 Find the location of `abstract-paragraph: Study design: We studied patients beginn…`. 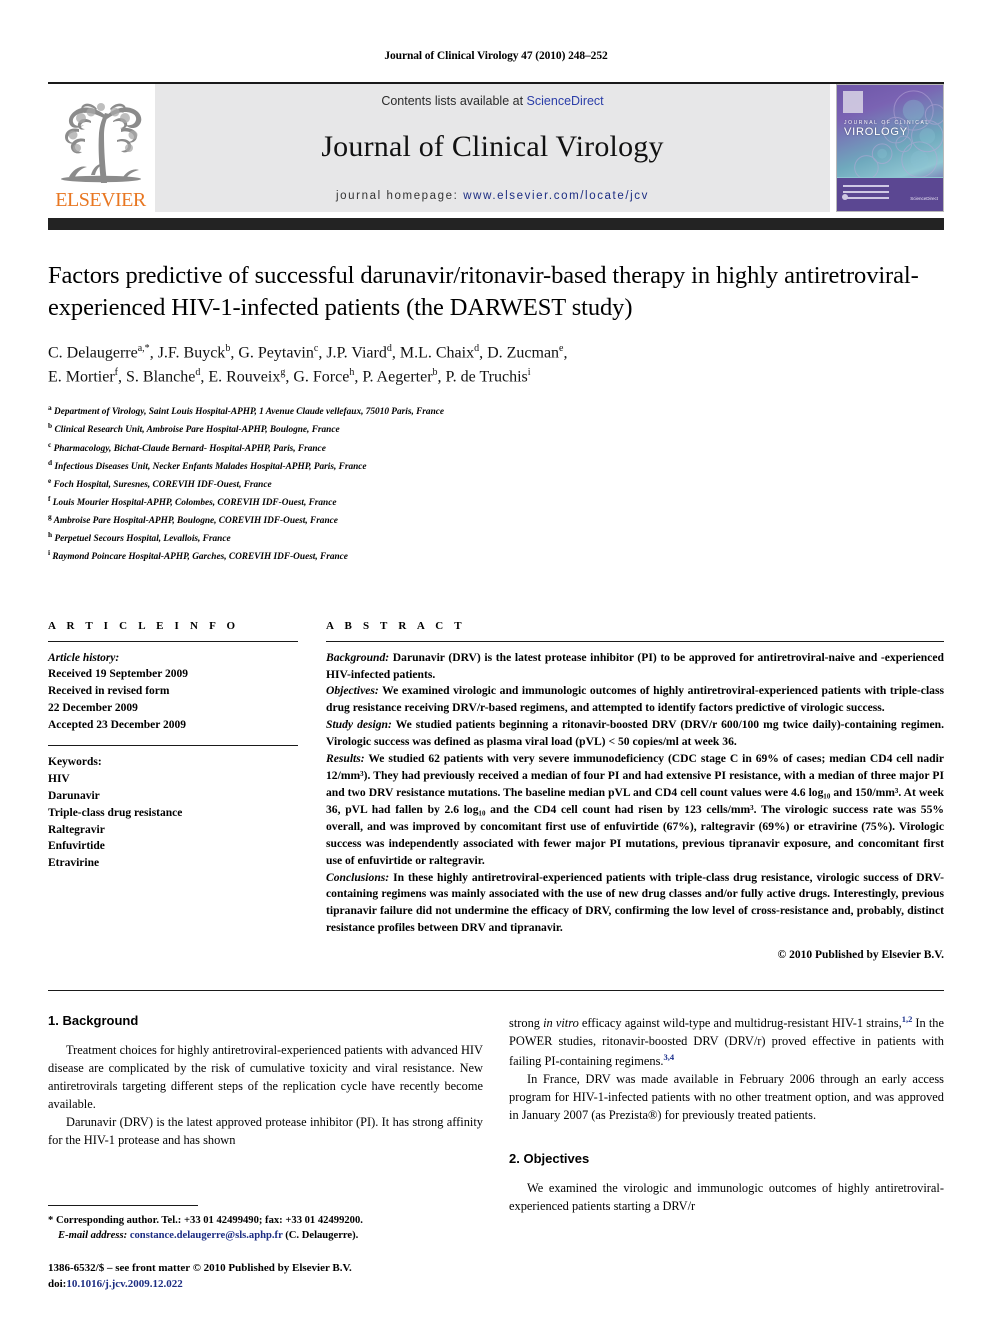

abstract-paragraph: Study design: We studied patients beginn… is located at coordinates (635, 734).